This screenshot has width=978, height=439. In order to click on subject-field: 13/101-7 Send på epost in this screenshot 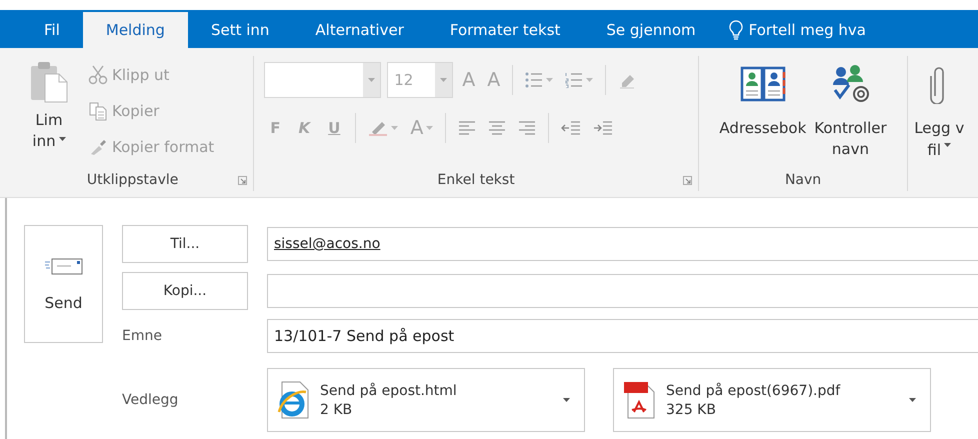, I will do `click(622, 336)`.